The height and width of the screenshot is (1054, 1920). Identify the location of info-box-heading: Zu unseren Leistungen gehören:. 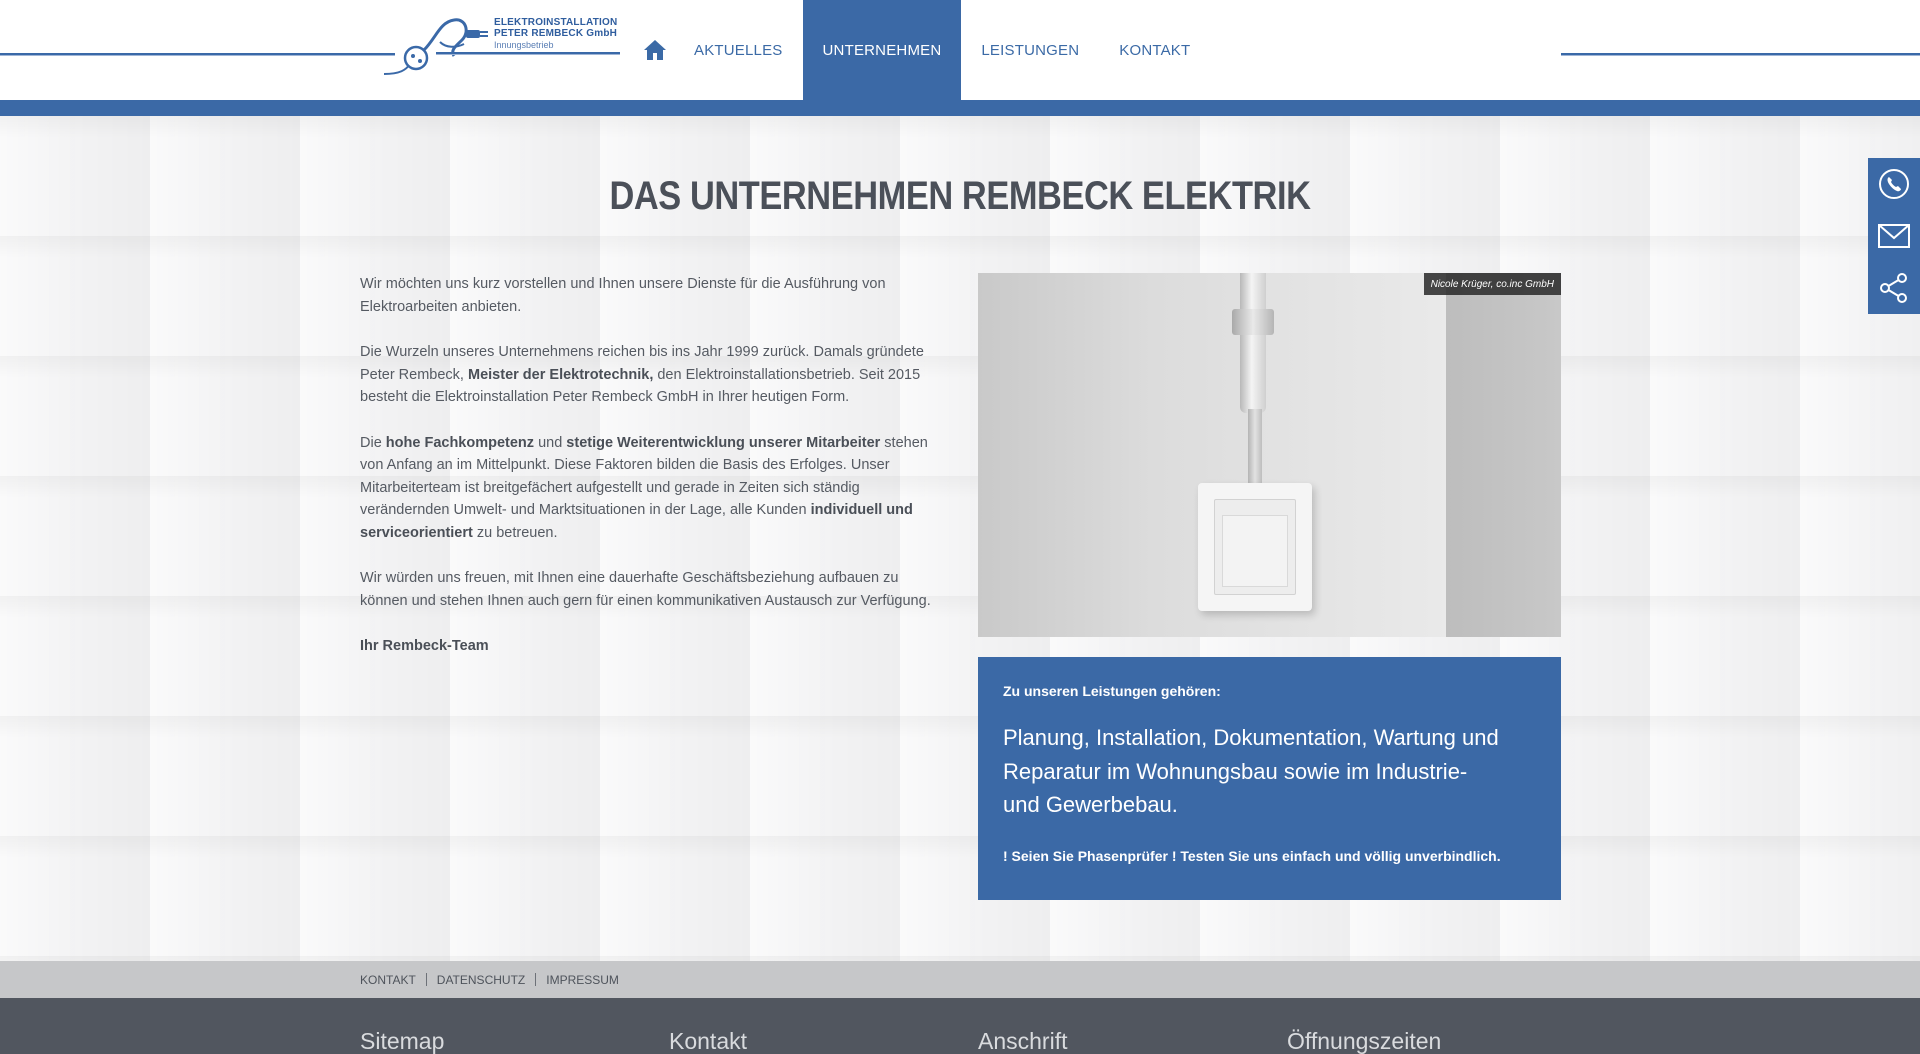
(1112, 691).